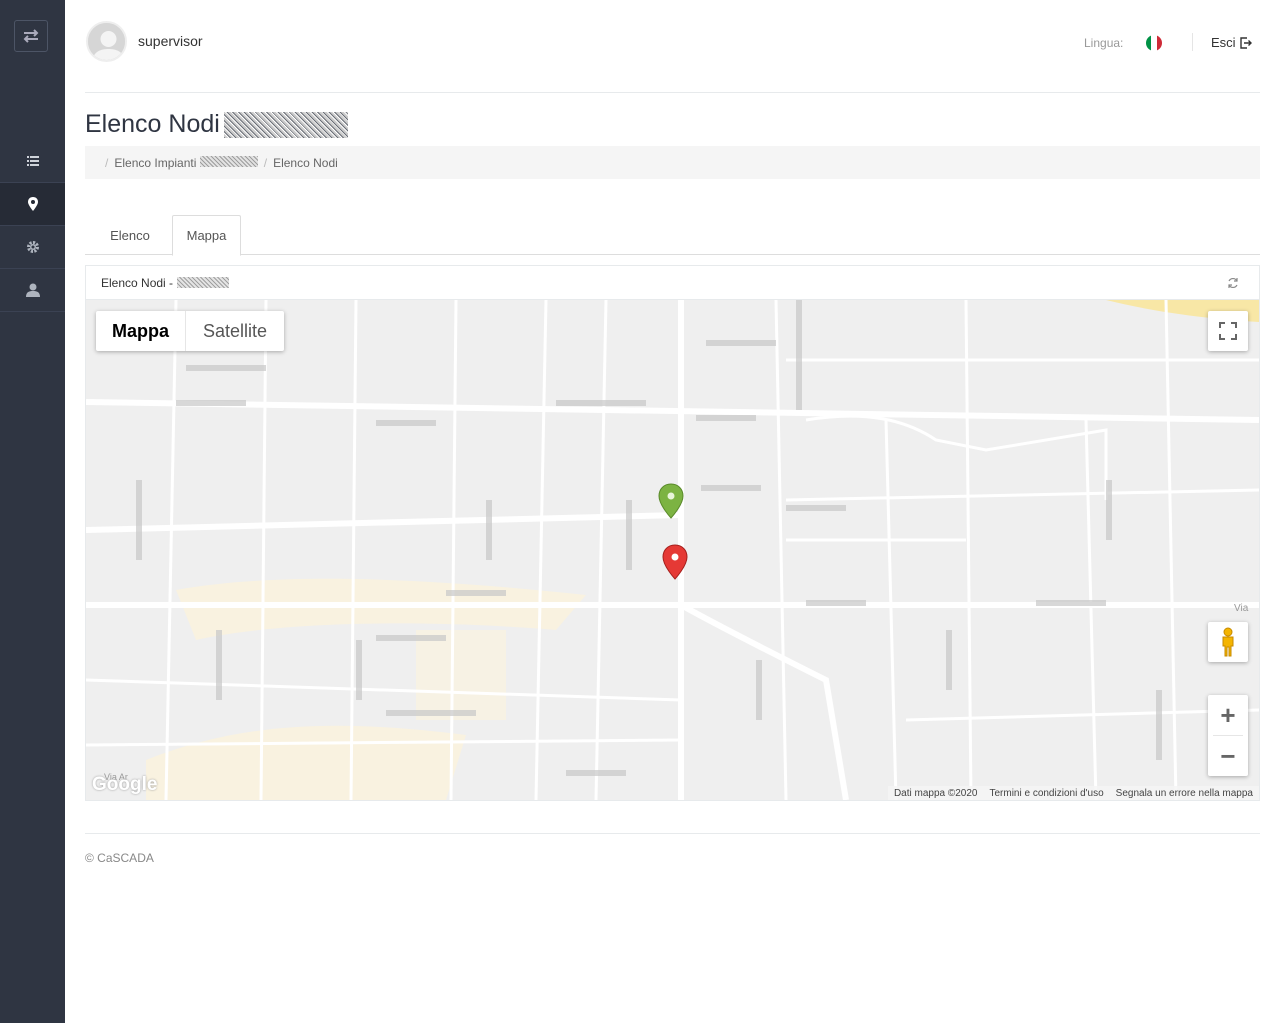  I want to click on zoom-in-button: +, so click(1228, 715).